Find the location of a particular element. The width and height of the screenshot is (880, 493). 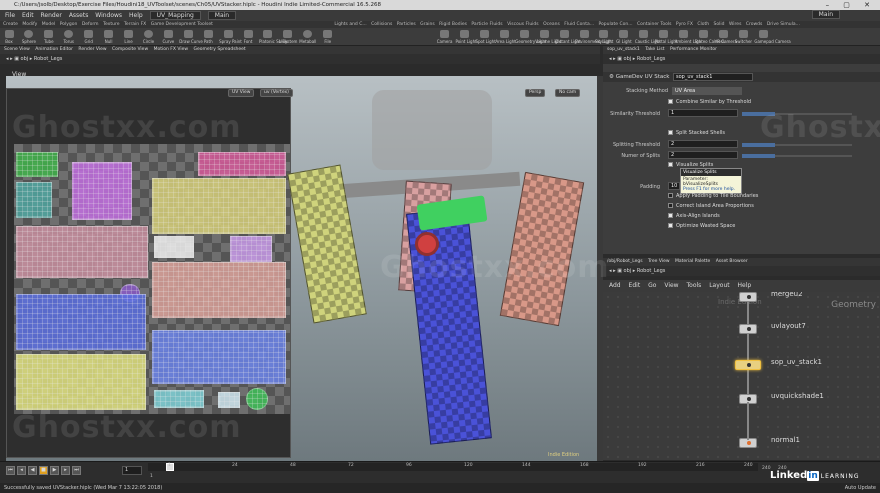

similarity-threshold-field: 1 is located at coordinates (703, 113).